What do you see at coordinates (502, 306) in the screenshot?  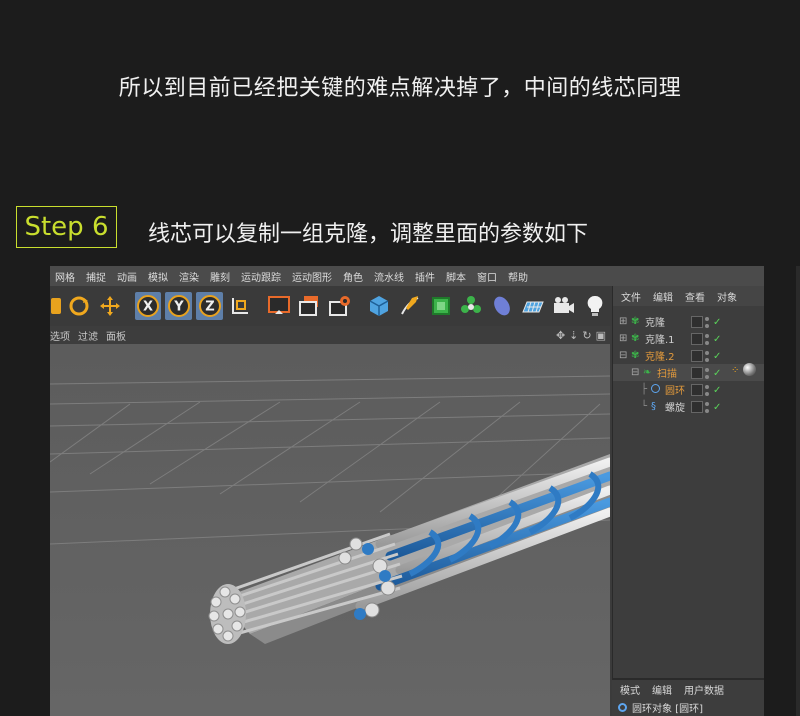 I see `deformer-icon` at bounding box center [502, 306].